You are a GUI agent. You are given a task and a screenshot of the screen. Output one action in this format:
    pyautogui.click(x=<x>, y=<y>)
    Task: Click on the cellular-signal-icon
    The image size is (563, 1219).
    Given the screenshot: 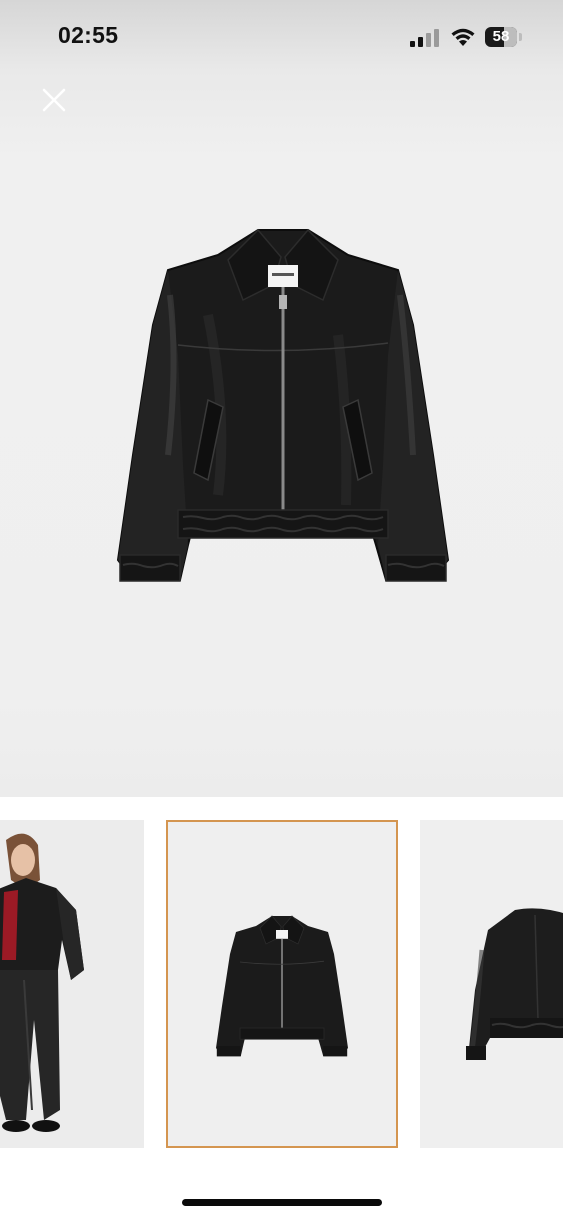 What is the action you would take?
    pyautogui.click(x=424, y=38)
    